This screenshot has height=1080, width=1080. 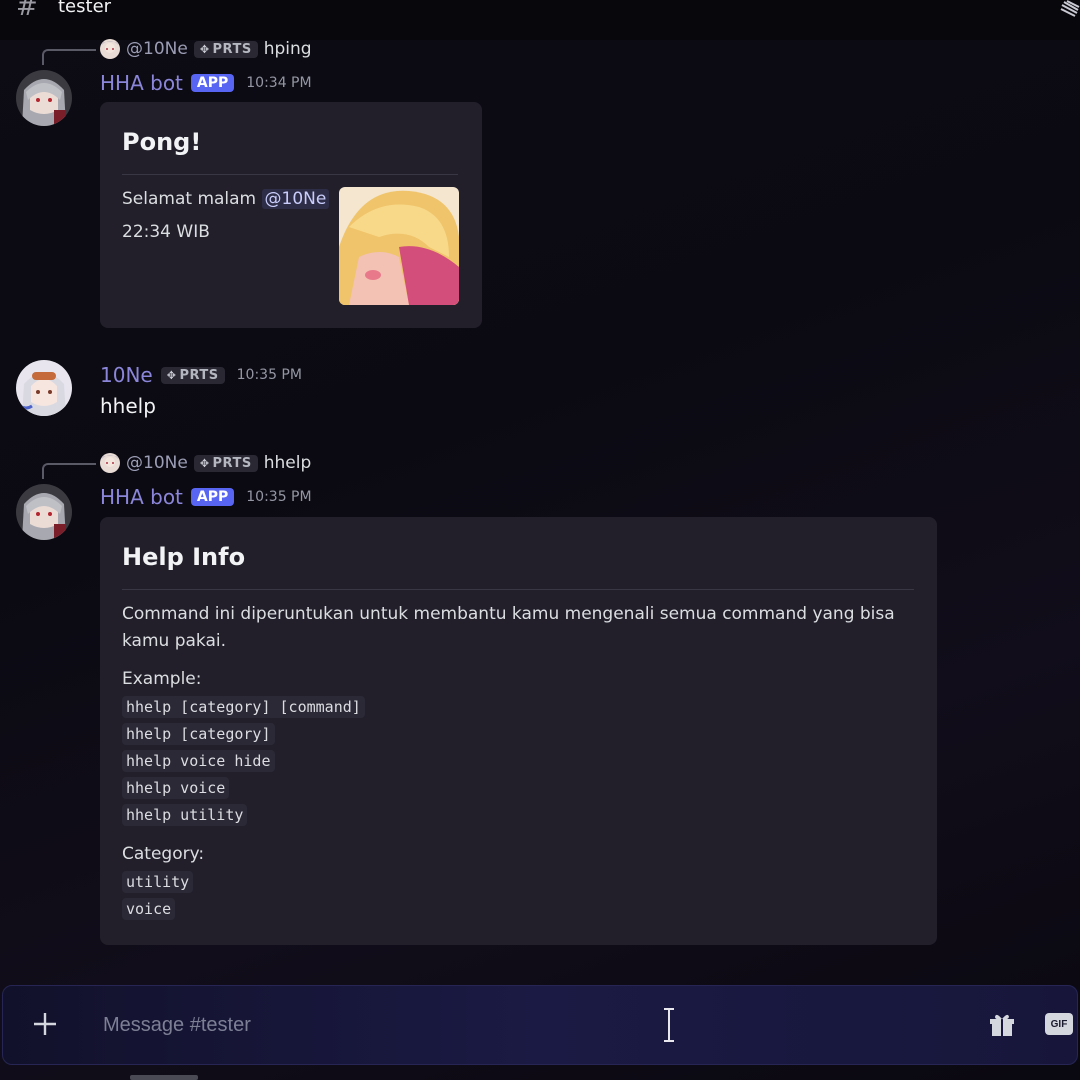 What do you see at coordinates (163, 854) in the screenshot?
I see `category-label: Category:` at bounding box center [163, 854].